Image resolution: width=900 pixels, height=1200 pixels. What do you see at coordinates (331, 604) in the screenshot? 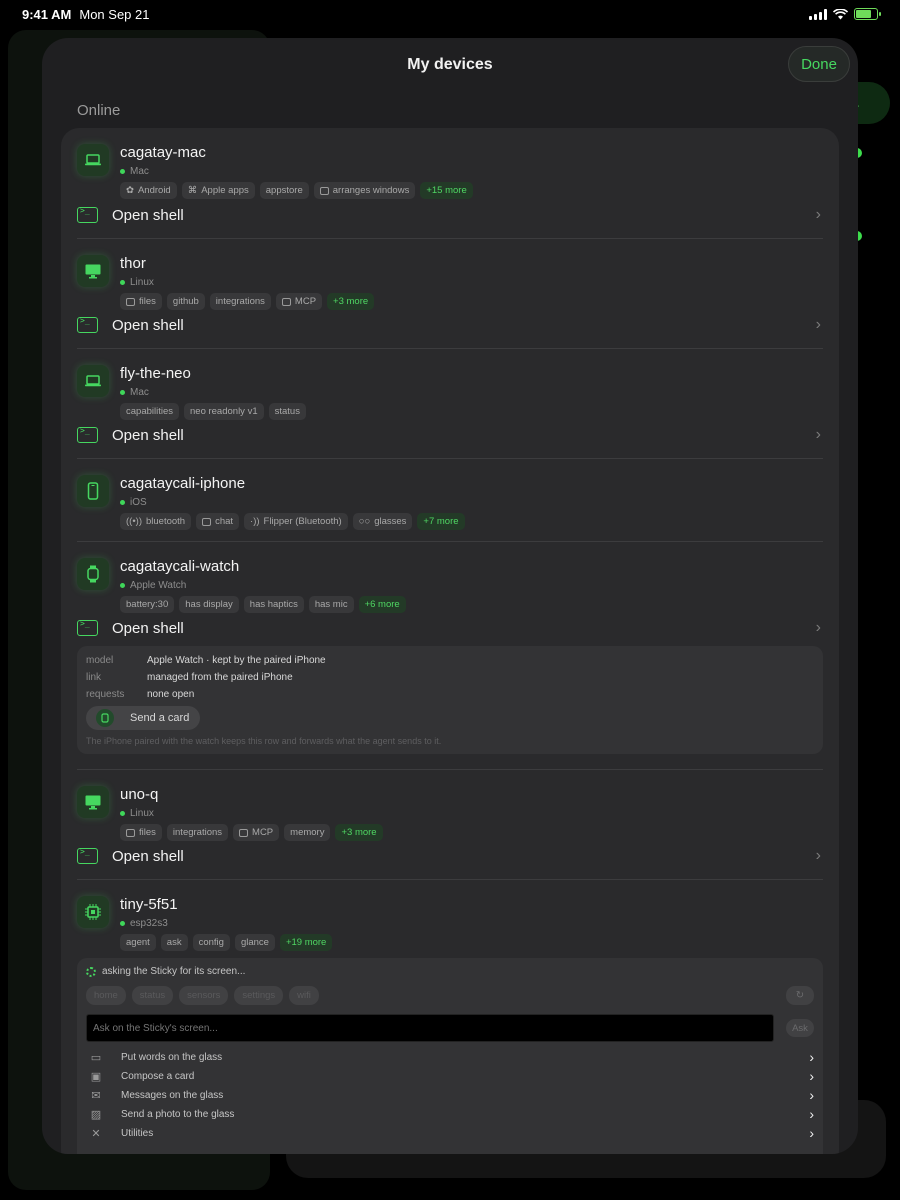
I see `tag-label: has mic` at bounding box center [331, 604].